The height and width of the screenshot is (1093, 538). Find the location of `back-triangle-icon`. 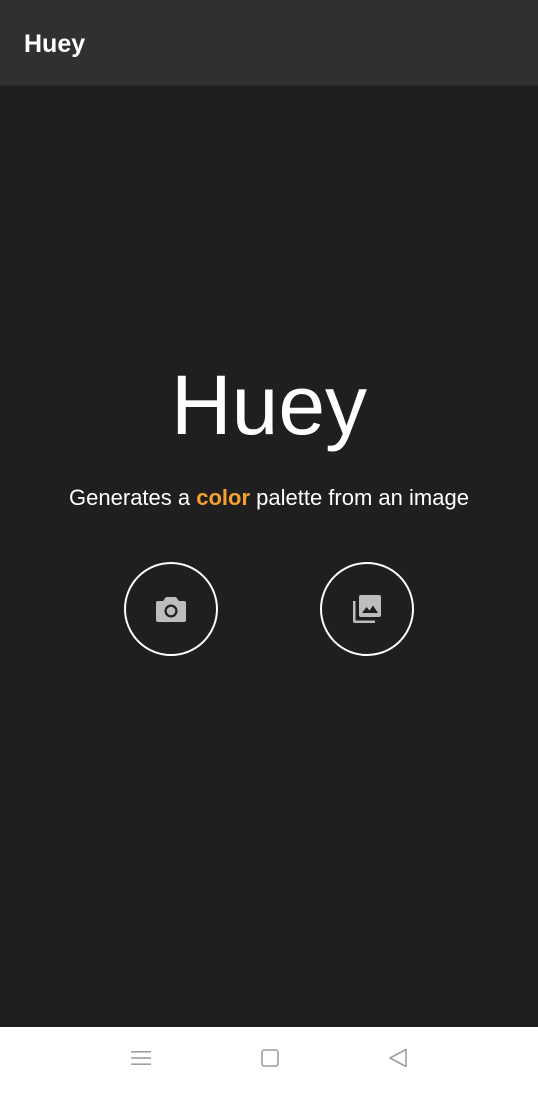

back-triangle-icon is located at coordinates (398, 1060).